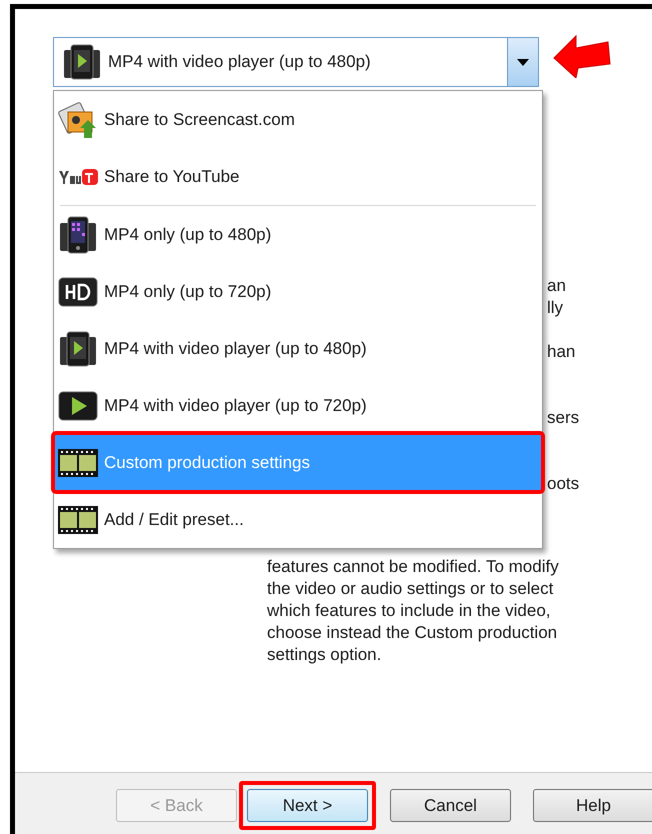 The width and height of the screenshot is (652, 834). What do you see at coordinates (78, 234) in the screenshot?
I see `phones-icon` at bounding box center [78, 234].